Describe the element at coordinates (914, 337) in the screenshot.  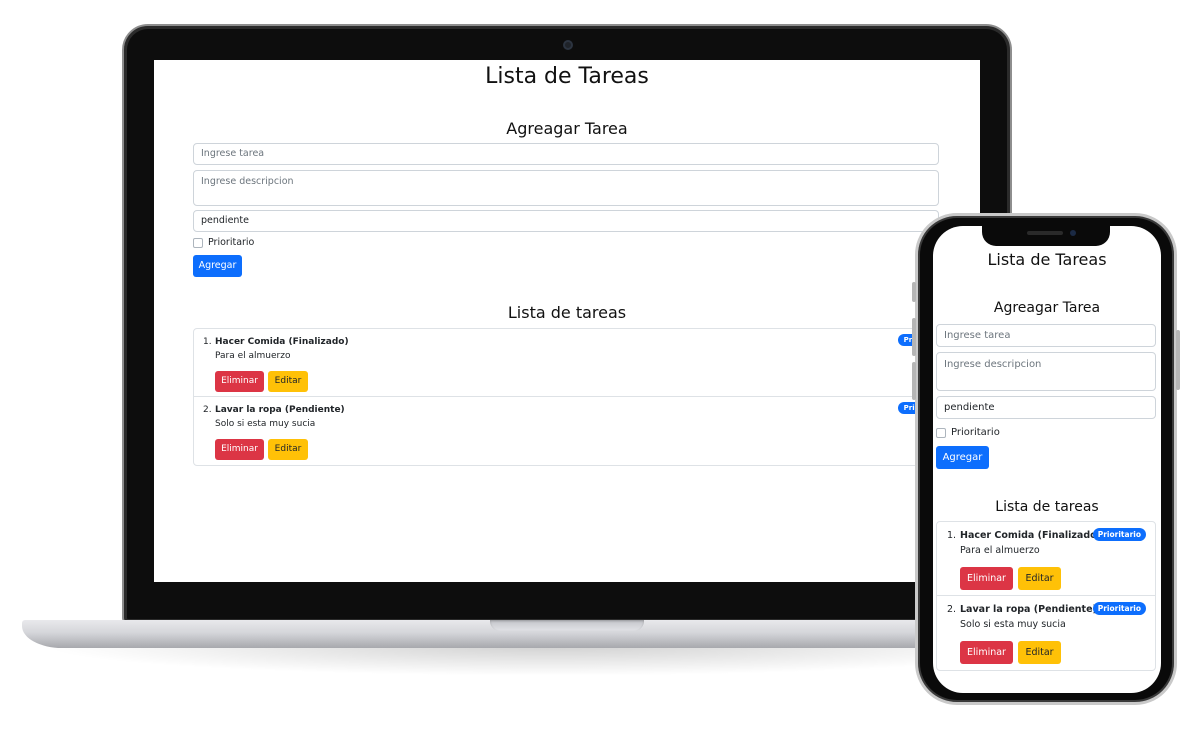
I see `phone-volume-up` at that location.